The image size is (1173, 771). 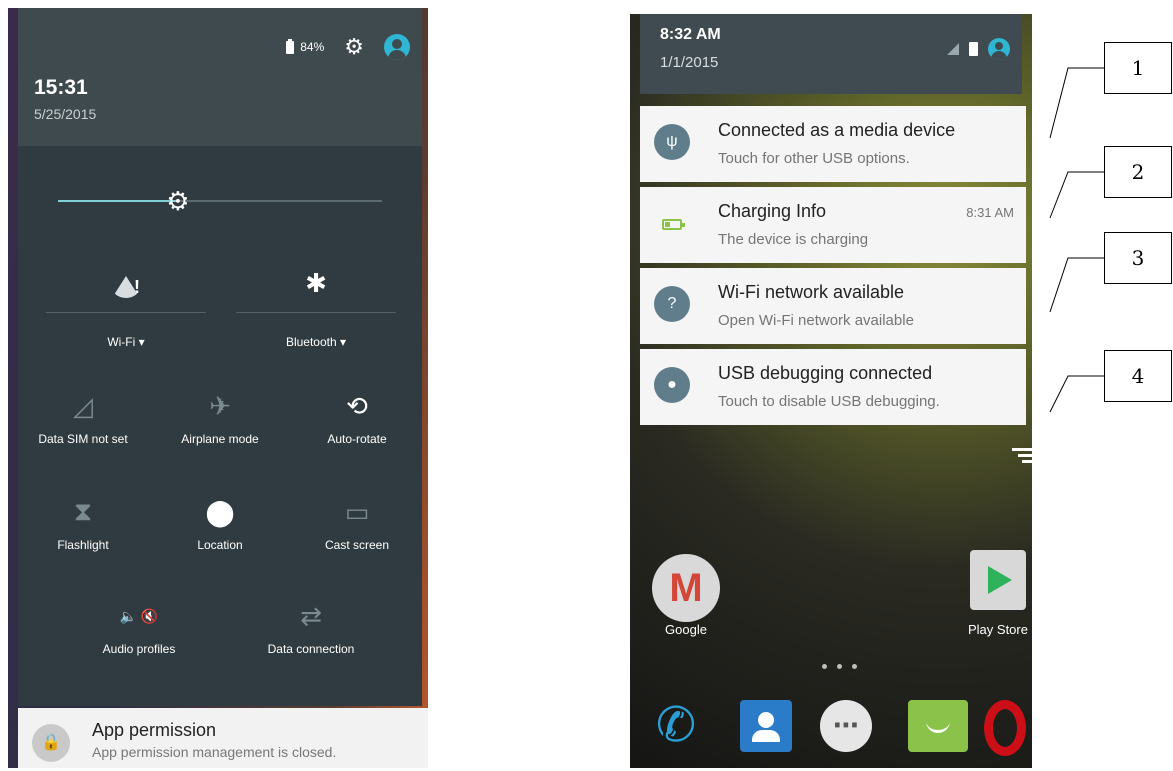 I want to click on callout-4: 4, so click(x=1138, y=376).